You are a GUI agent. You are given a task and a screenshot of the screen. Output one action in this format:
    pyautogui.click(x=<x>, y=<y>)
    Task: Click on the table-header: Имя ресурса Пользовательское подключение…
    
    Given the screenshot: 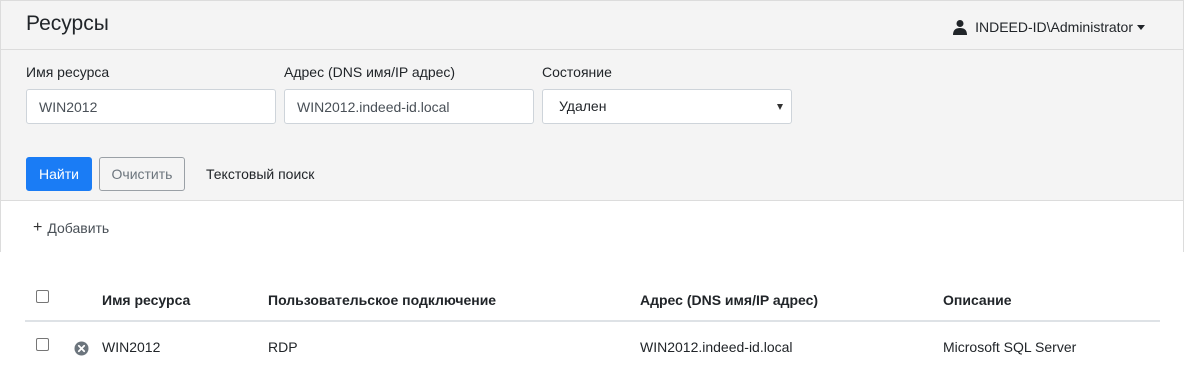 What is the action you would take?
    pyautogui.click(x=592, y=299)
    